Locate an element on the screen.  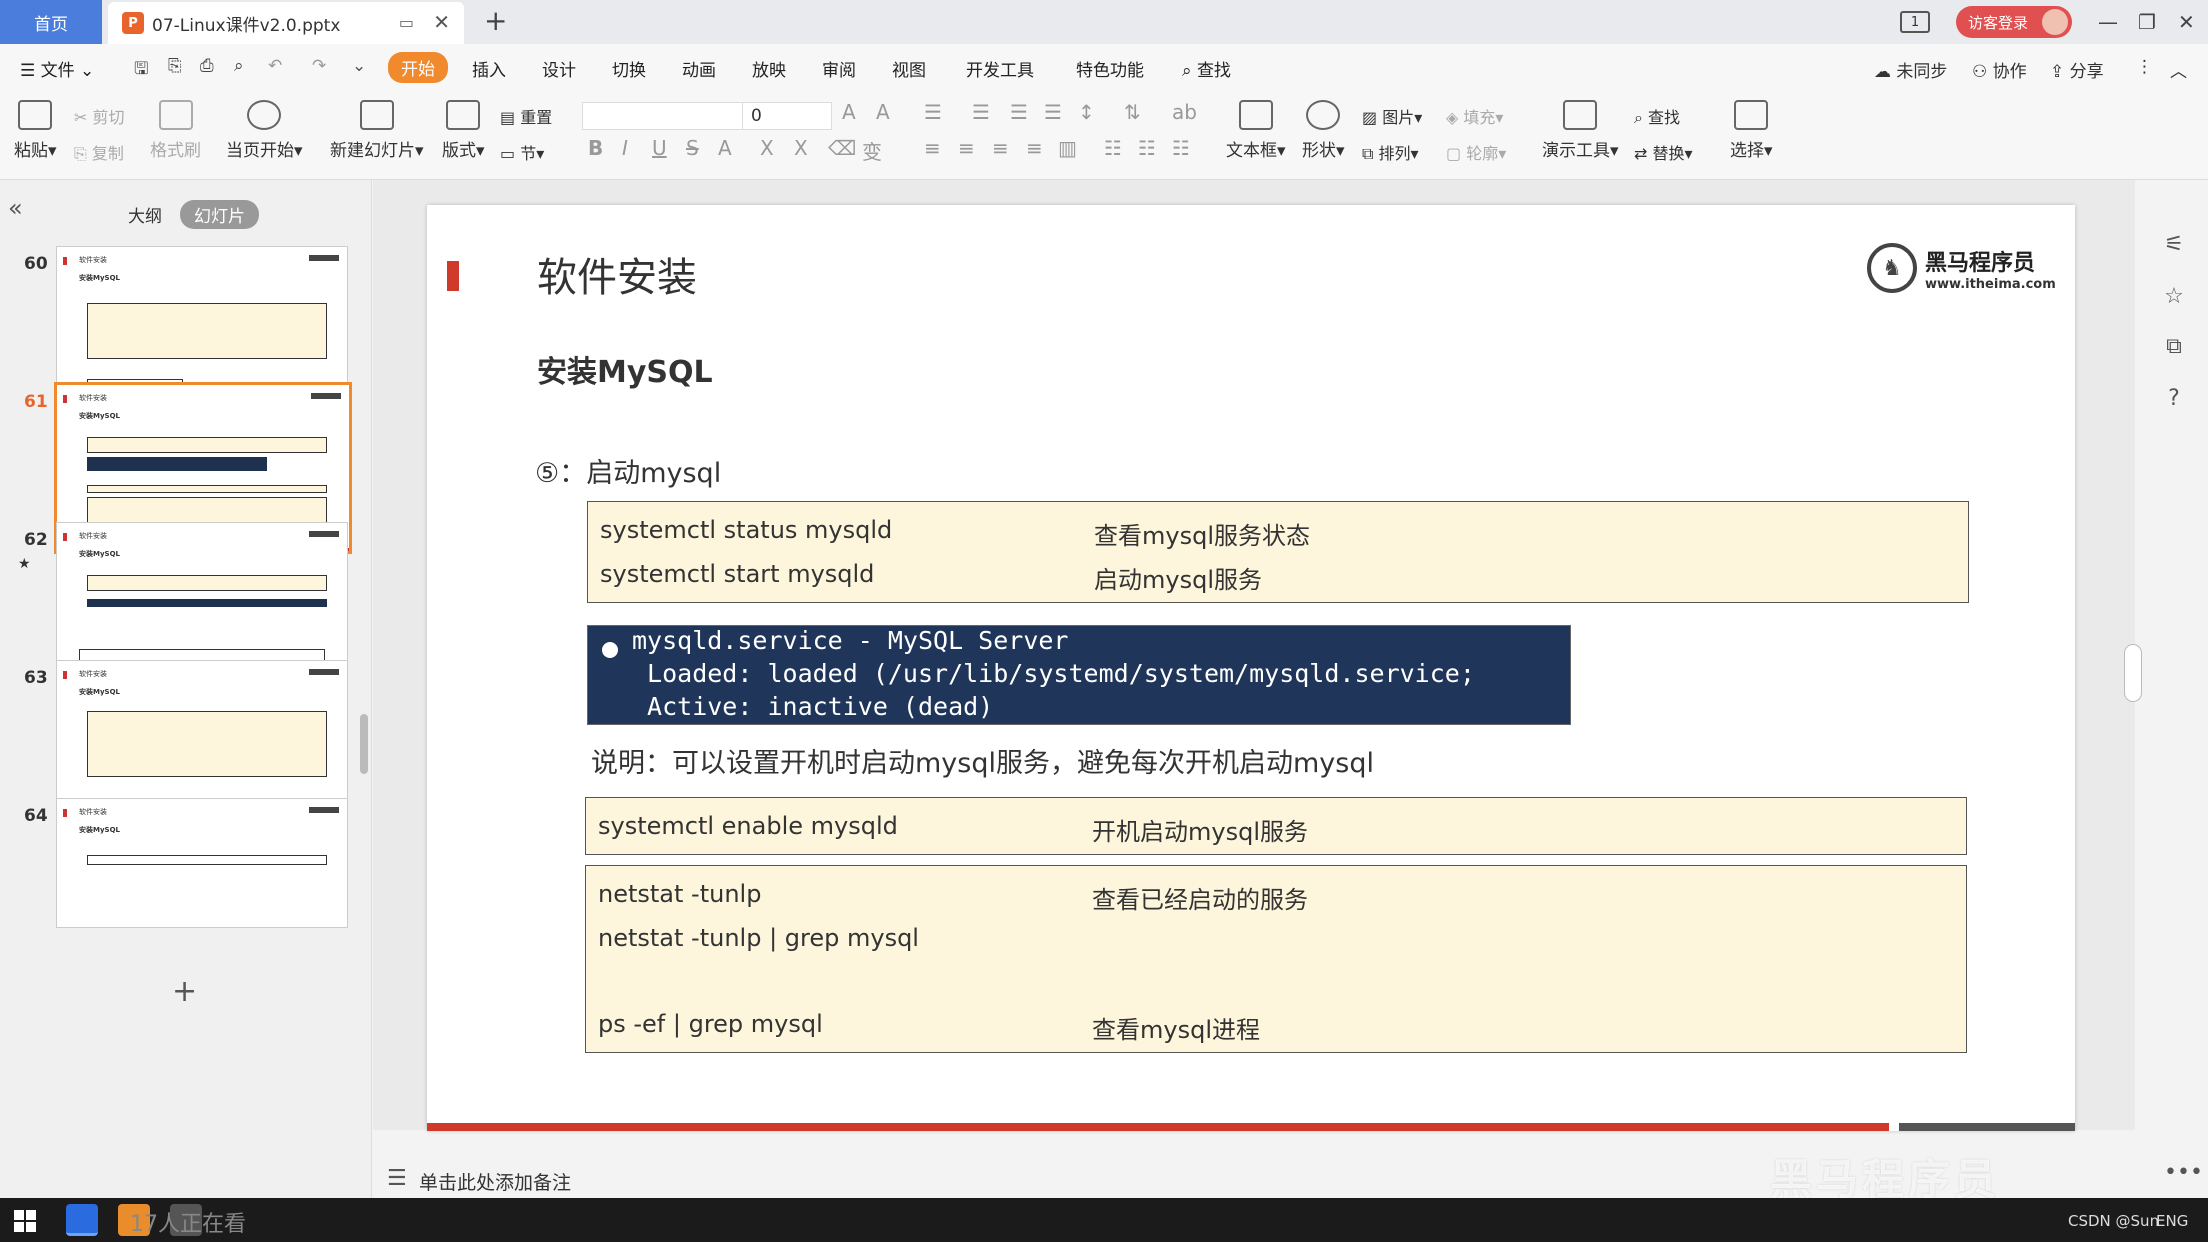
tab-document: P 07-Linux课件v2.0.pptx ▭ ✕ is located at coordinates (286, 23).